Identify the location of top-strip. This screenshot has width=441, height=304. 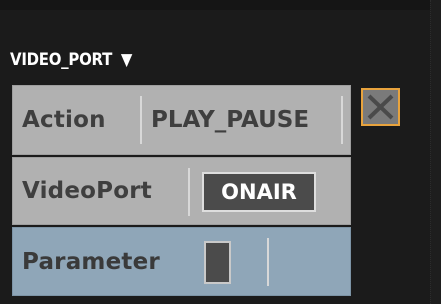
(220, 5).